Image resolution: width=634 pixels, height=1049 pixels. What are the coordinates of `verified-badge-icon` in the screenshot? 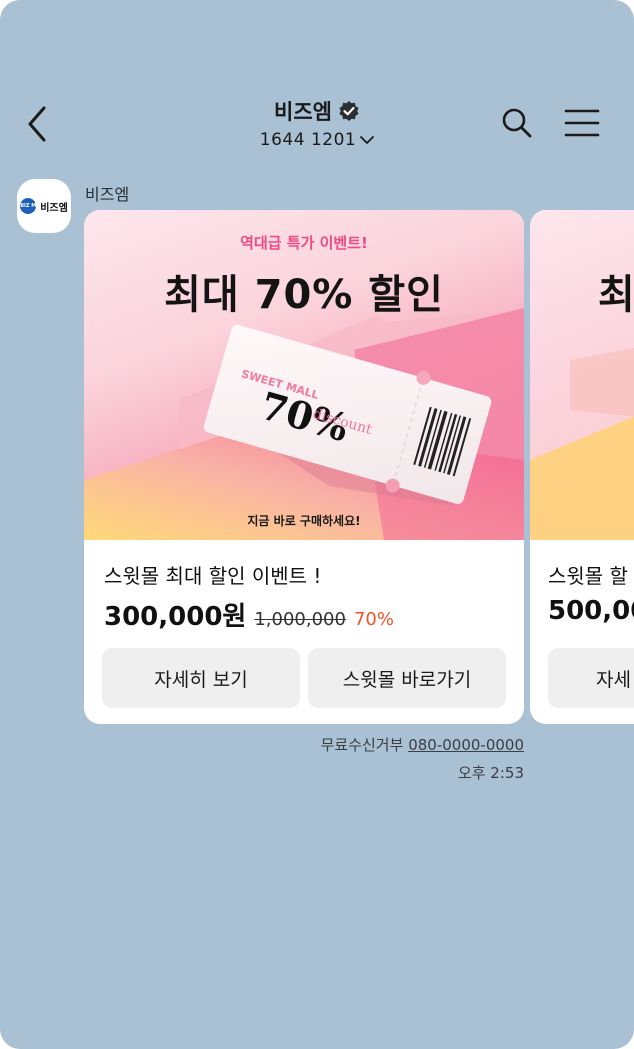 It's located at (349, 111).